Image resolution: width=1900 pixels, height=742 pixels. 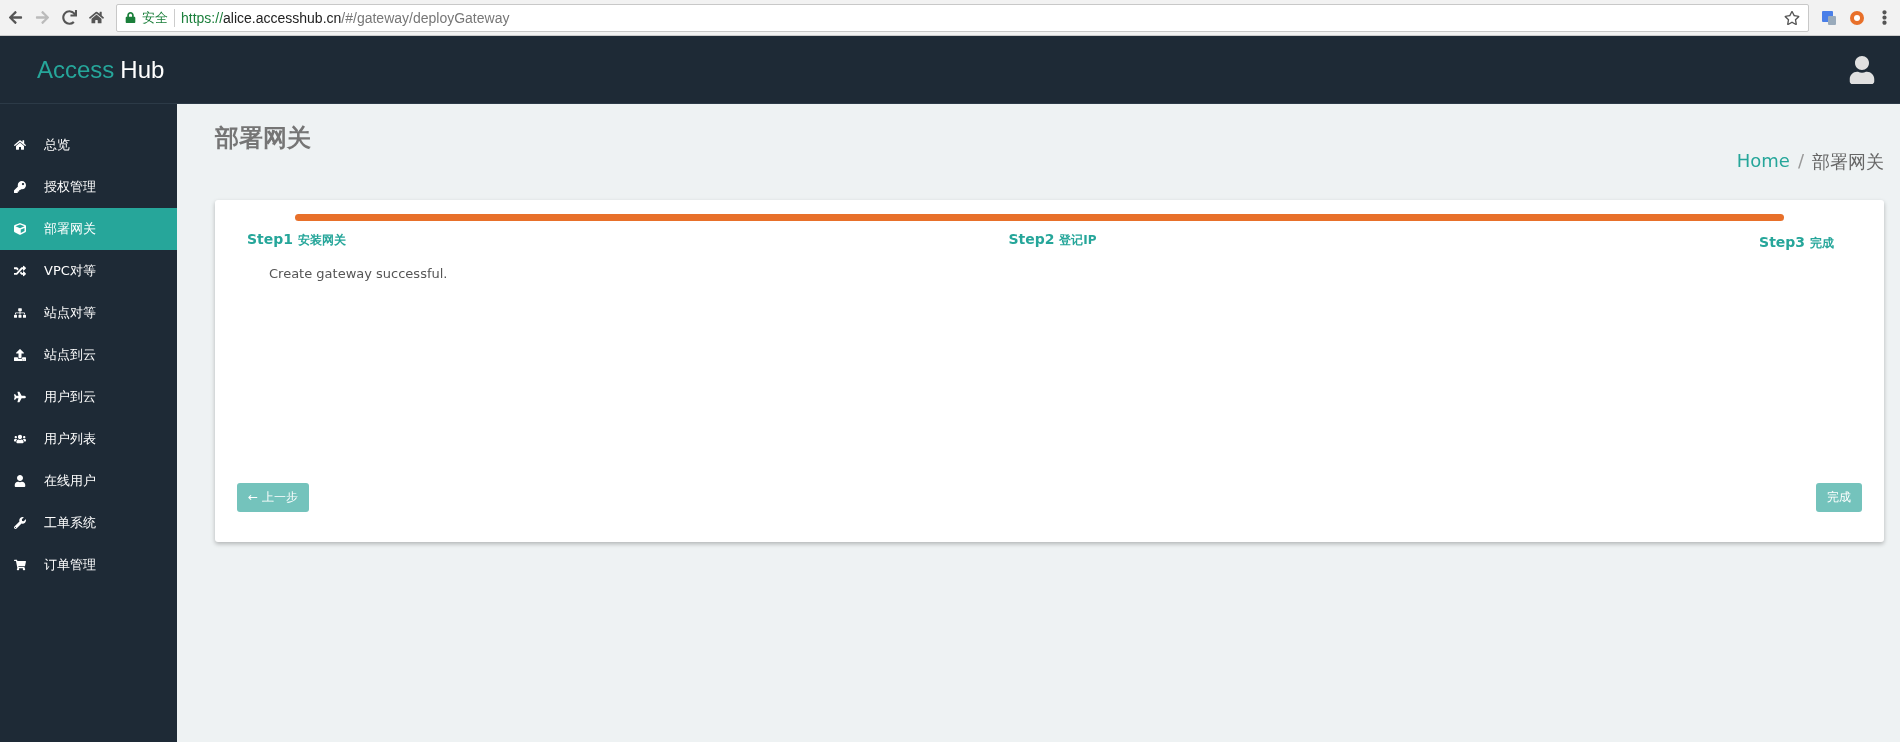 I want to click on sidebar-item: 用户列表, so click(x=88, y=439).